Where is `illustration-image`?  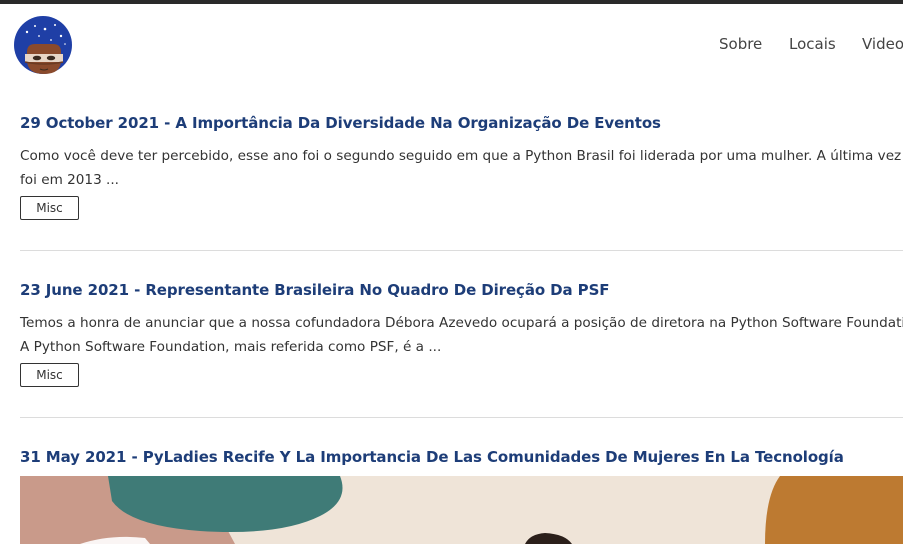
illustration-image is located at coordinates (461, 510).